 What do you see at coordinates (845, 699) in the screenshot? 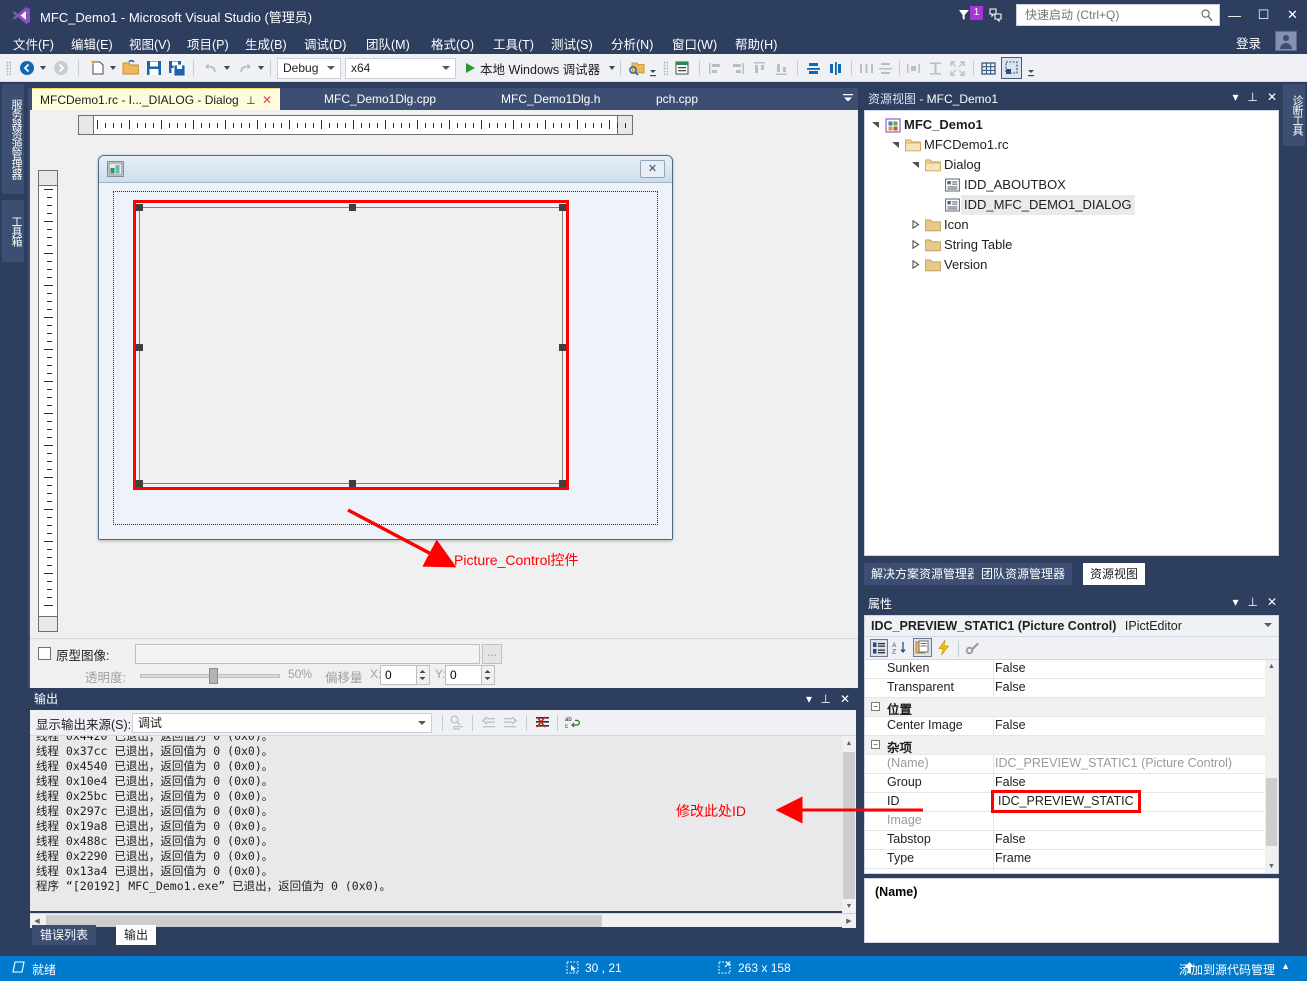
I see `output-panel-close-icon: ✕` at bounding box center [845, 699].